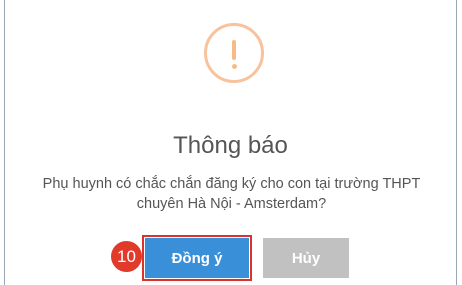 Image resolution: width=462 pixels, height=285 pixels. What do you see at coordinates (234, 50) in the screenshot?
I see `exclamation-bar` at bounding box center [234, 50].